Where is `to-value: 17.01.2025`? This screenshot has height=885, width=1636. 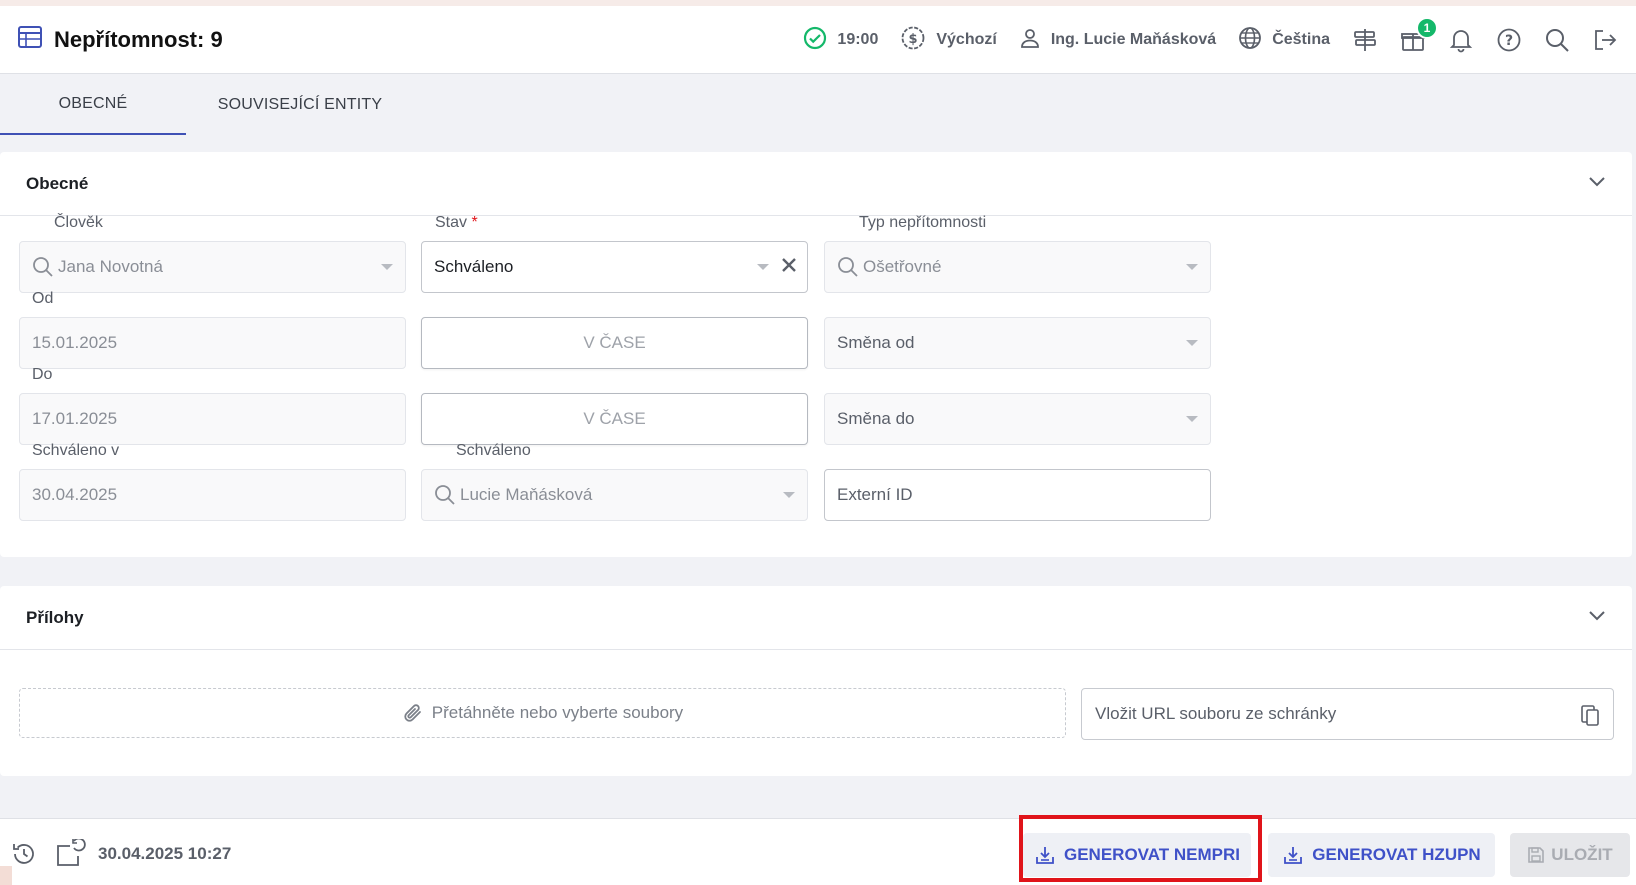 to-value: 17.01.2025 is located at coordinates (75, 418).